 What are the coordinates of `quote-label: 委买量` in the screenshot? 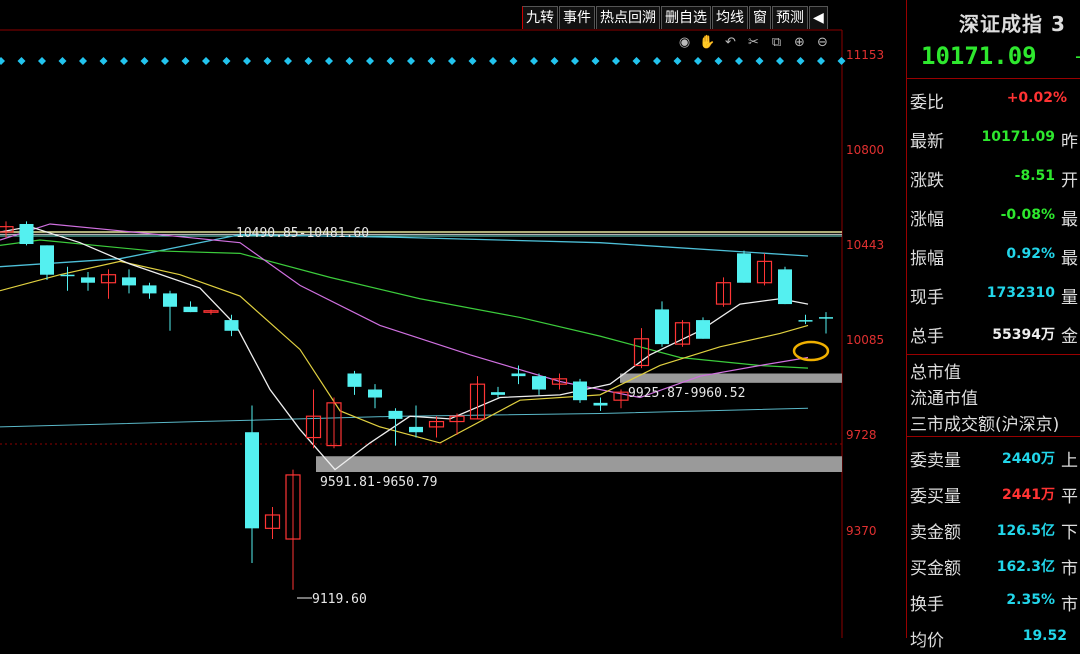 It's located at (935, 497).